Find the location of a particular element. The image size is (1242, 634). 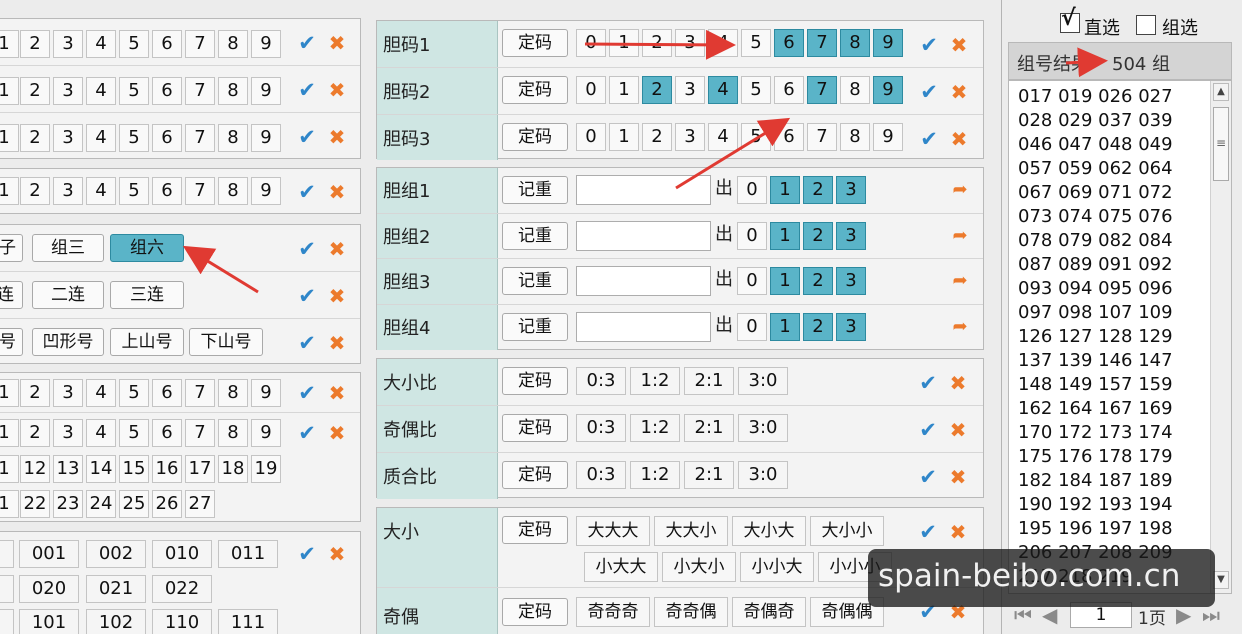

daxiao-option-button: 小大小 is located at coordinates (699, 567).